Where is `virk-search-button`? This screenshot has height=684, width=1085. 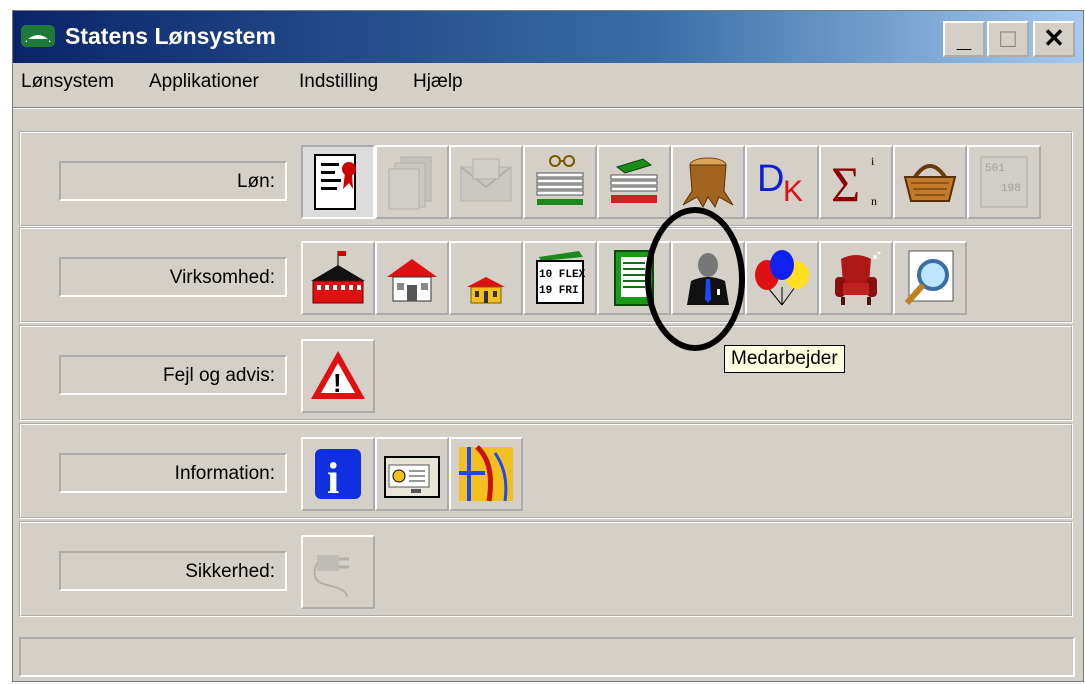 virk-search-button is located at coordinates (930, 278).